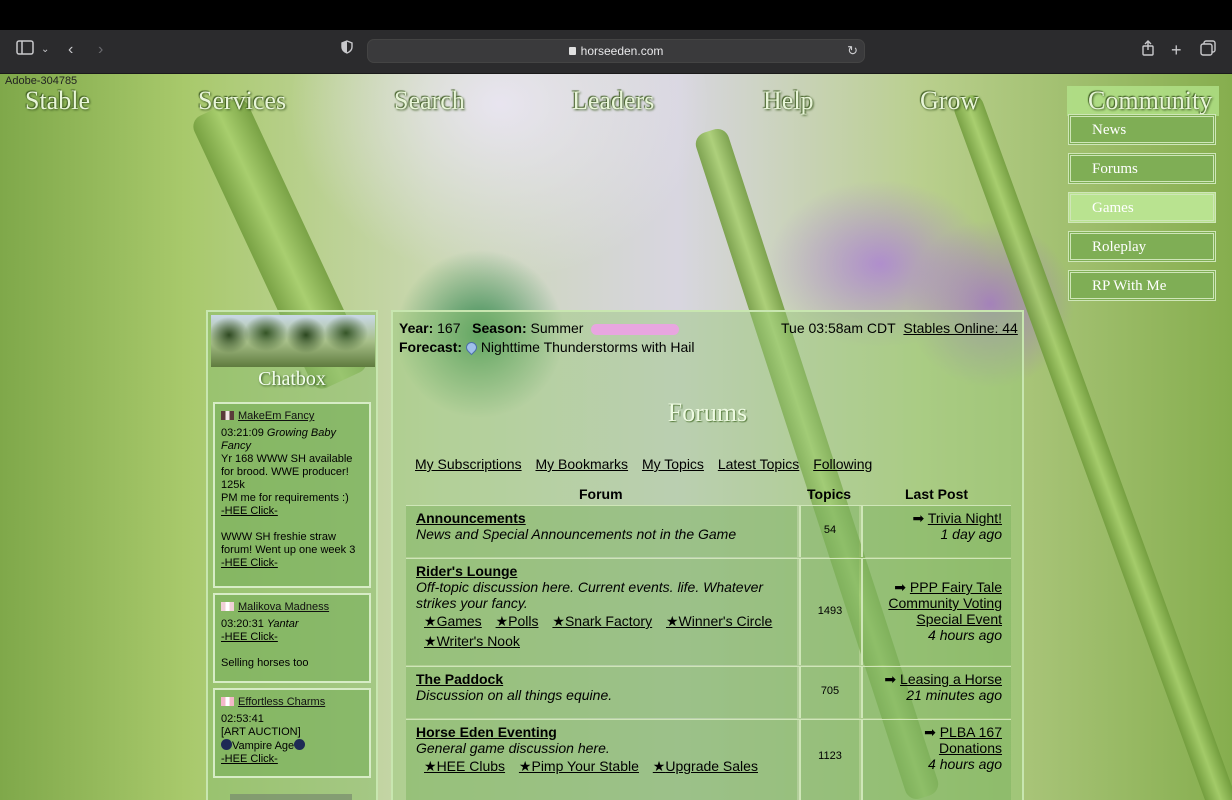 This screenshot has height=800, width=1232. I want to click on nav-community: Community, so click(1150, 101).